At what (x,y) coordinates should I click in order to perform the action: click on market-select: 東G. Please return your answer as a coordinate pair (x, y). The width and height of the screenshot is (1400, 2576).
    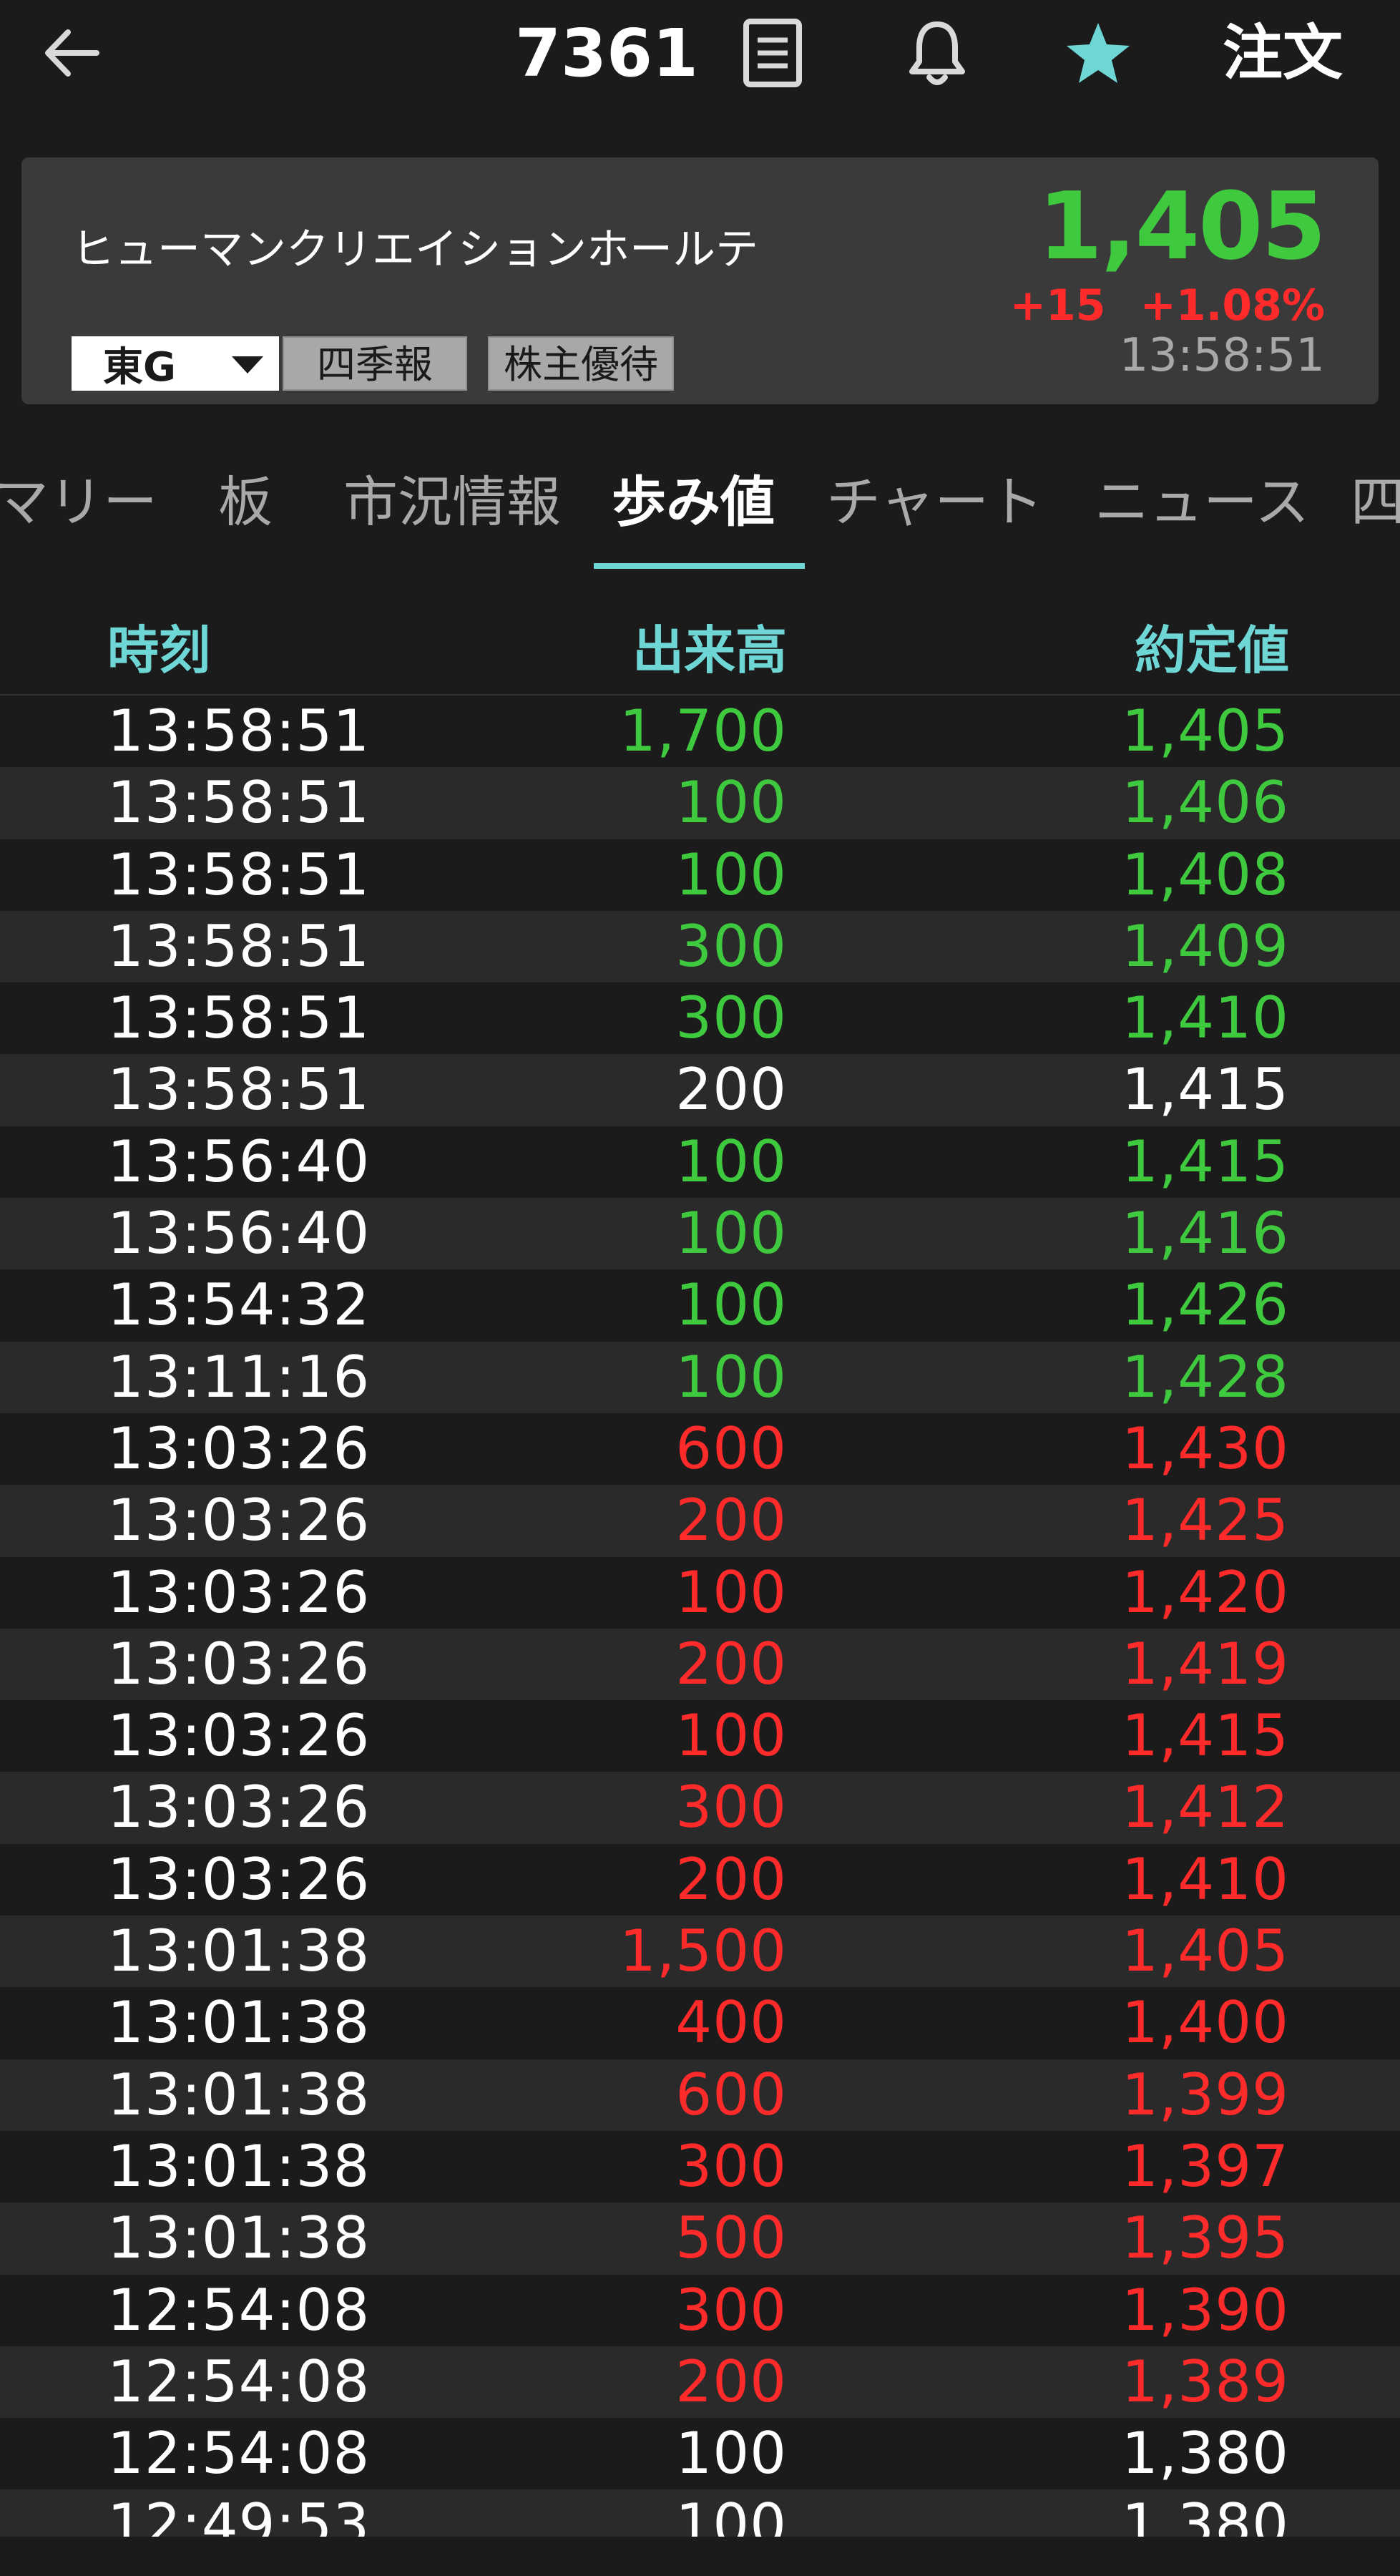
    Looking at the image, I should click on (175, 363).